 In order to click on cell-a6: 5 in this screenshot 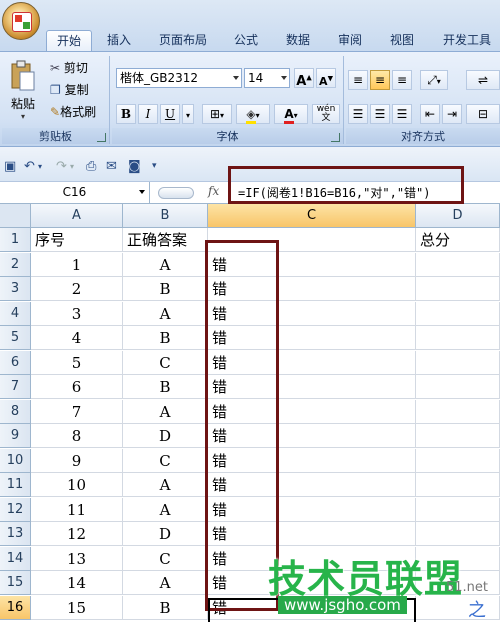, I will do `click(77, 362)`.